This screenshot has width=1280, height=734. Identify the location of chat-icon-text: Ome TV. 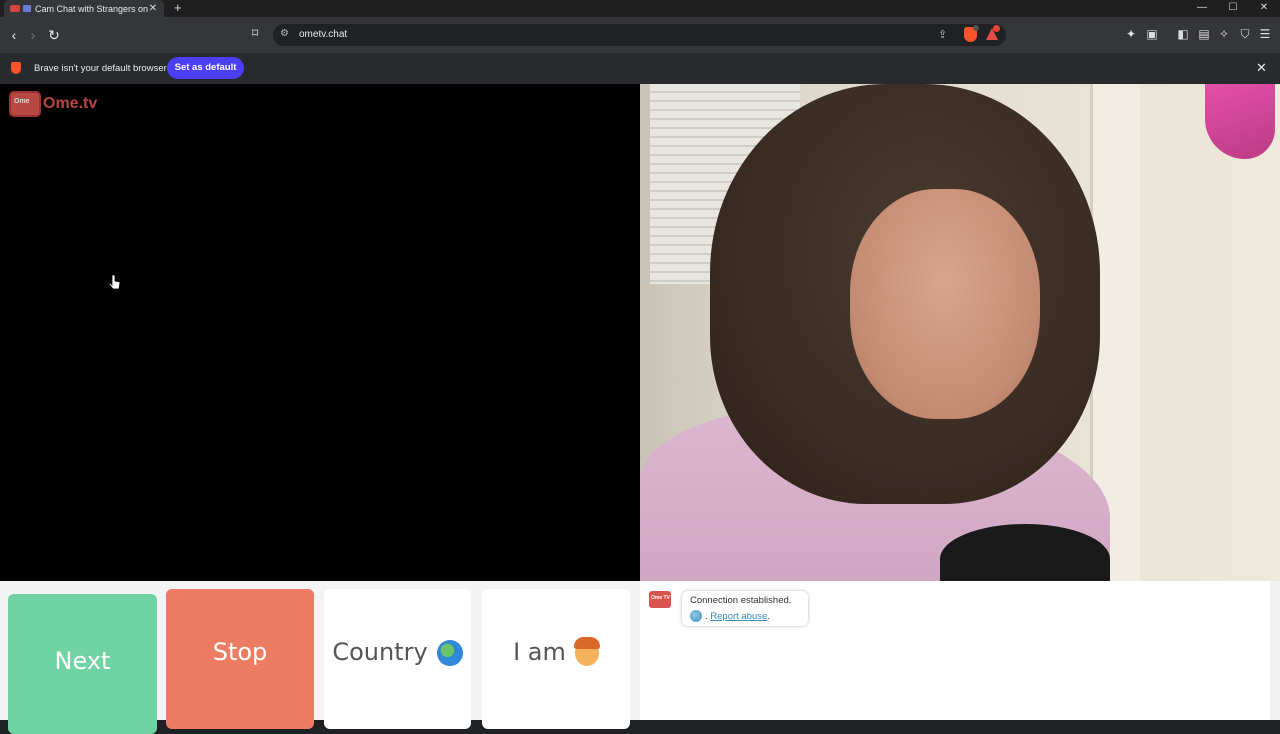
(660, 598).